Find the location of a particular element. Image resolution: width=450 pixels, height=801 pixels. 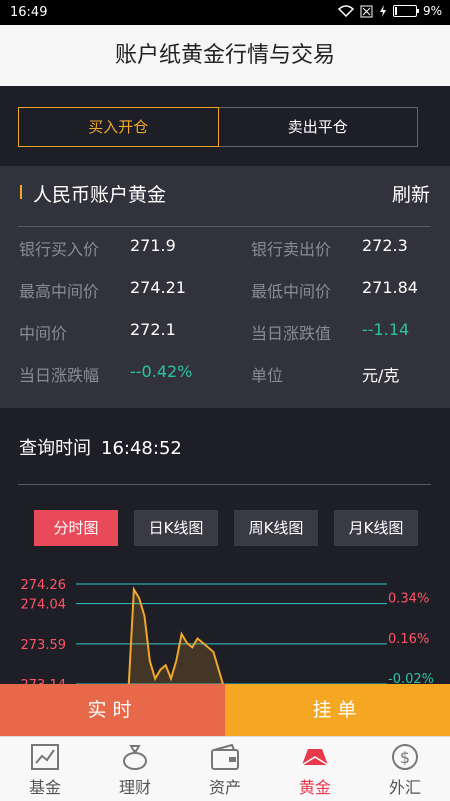

quote-row: 中间价 272.1 当日涨跌值 --1.14 is located at coordinates (225, 340).